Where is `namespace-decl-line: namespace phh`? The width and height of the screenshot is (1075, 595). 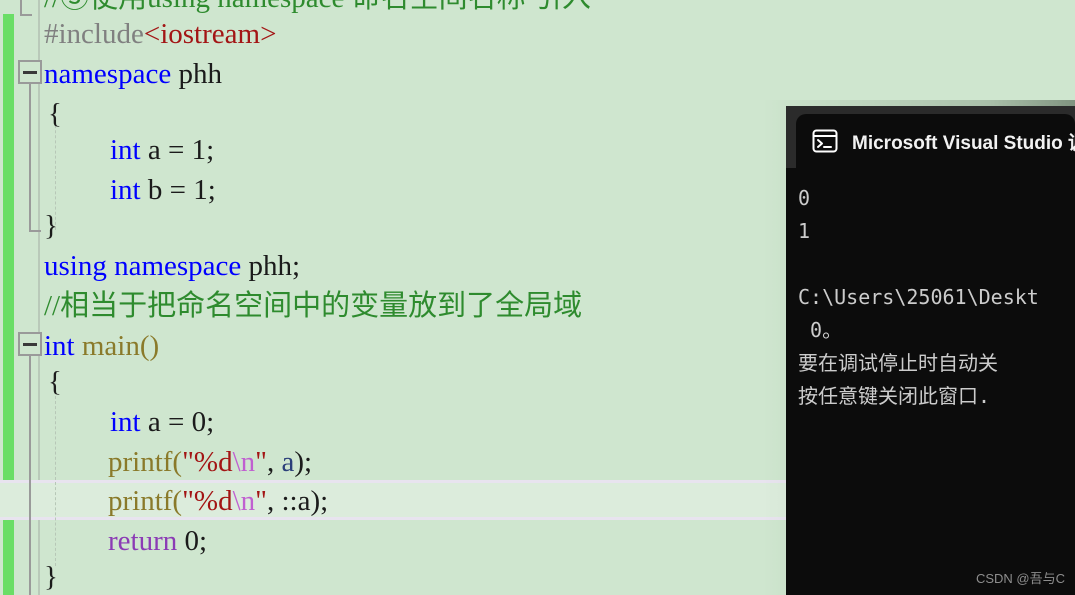
namespace-decl-line: namespace phh is located at coordinates (133, 74).